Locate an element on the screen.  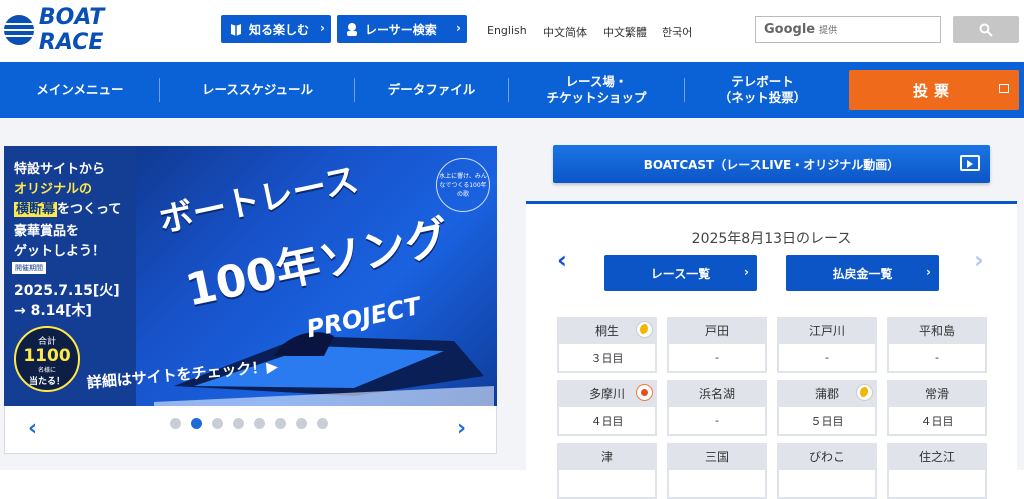
venue-card: 桐生 ３日目 is located at coordinates (607, 345).